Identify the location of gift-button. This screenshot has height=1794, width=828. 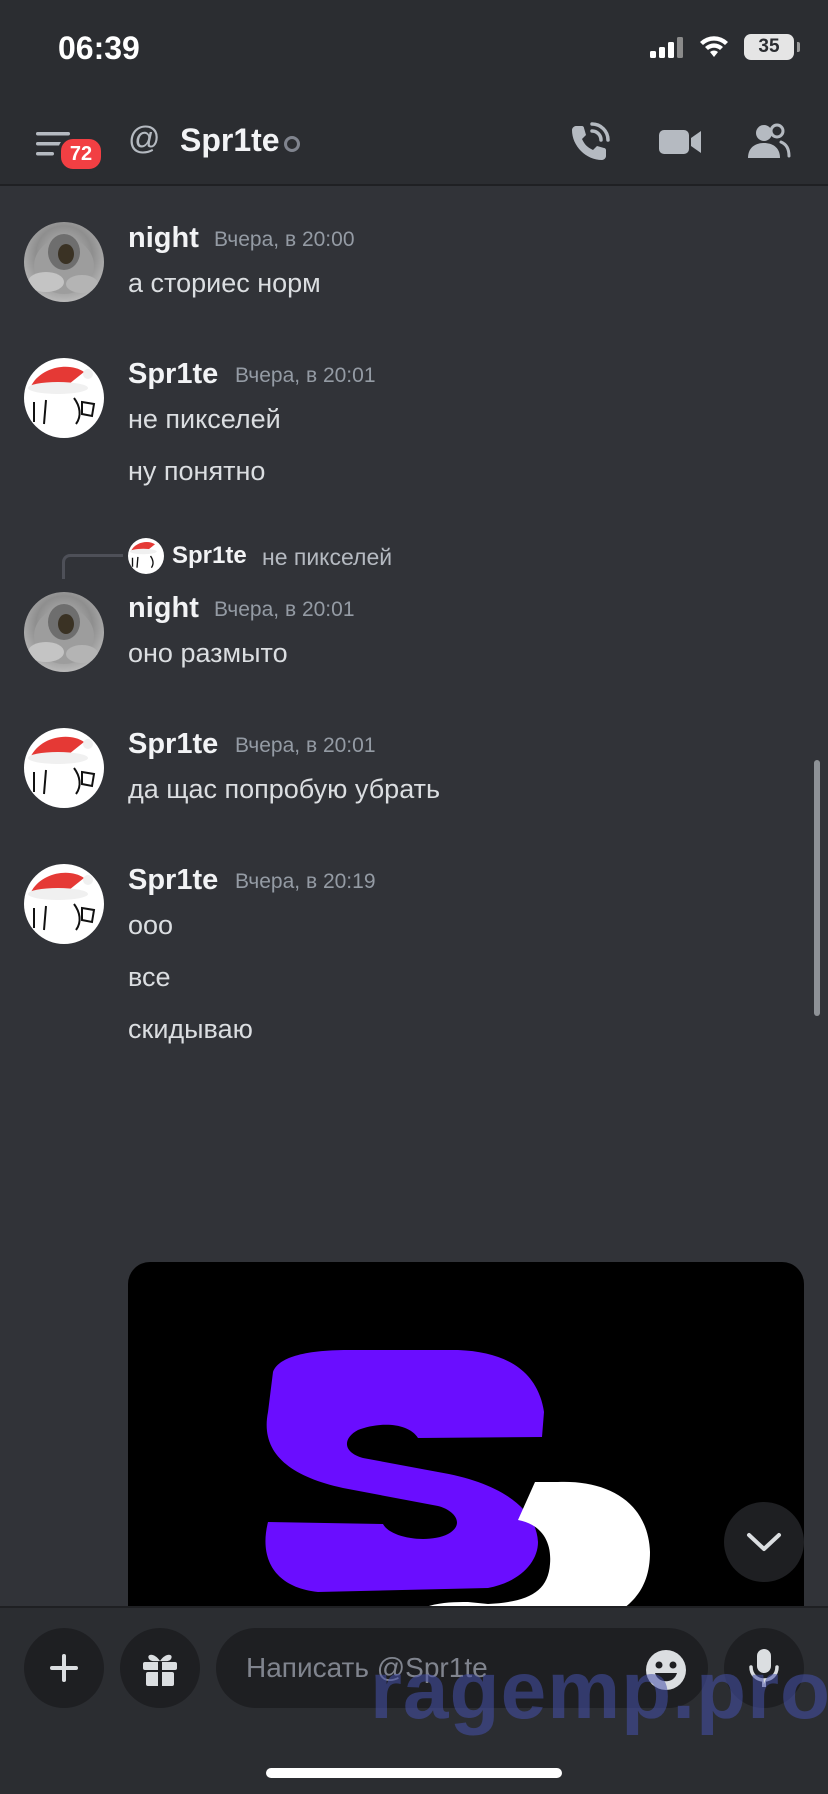
(160, 1668).